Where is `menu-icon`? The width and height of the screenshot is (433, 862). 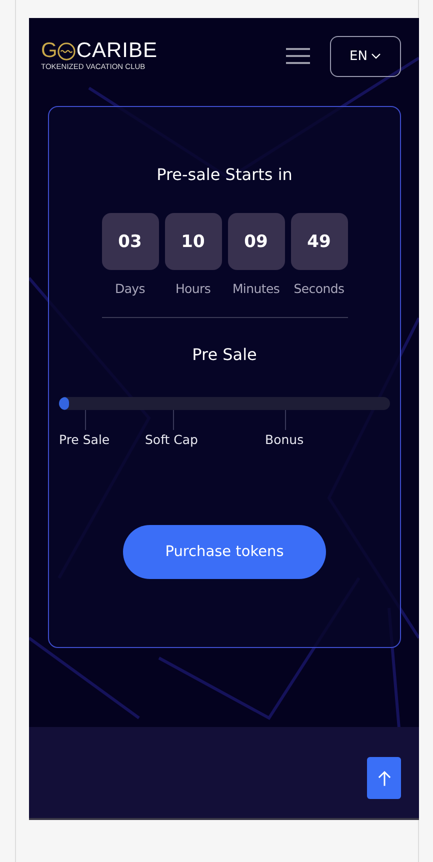 menu-icon is located at coordinates (298, 56).